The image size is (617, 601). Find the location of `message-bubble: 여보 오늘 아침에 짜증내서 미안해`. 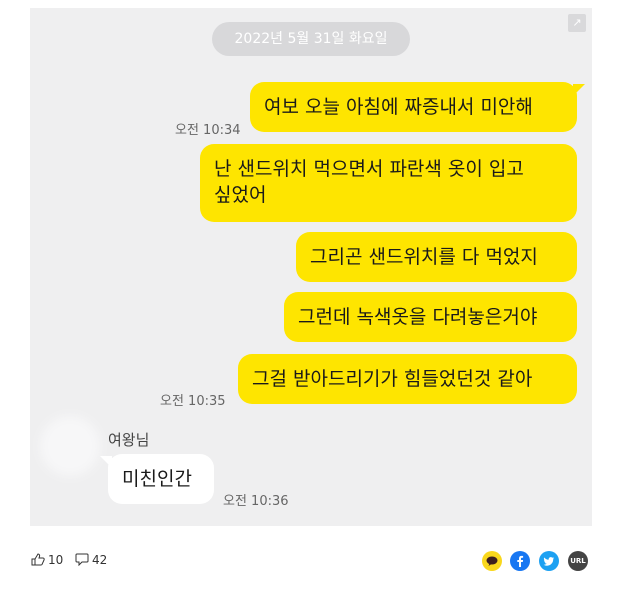

message-bubble: 여보 오늘 아침에 짜증내서 미안해 is located at coordinates (417, 107).